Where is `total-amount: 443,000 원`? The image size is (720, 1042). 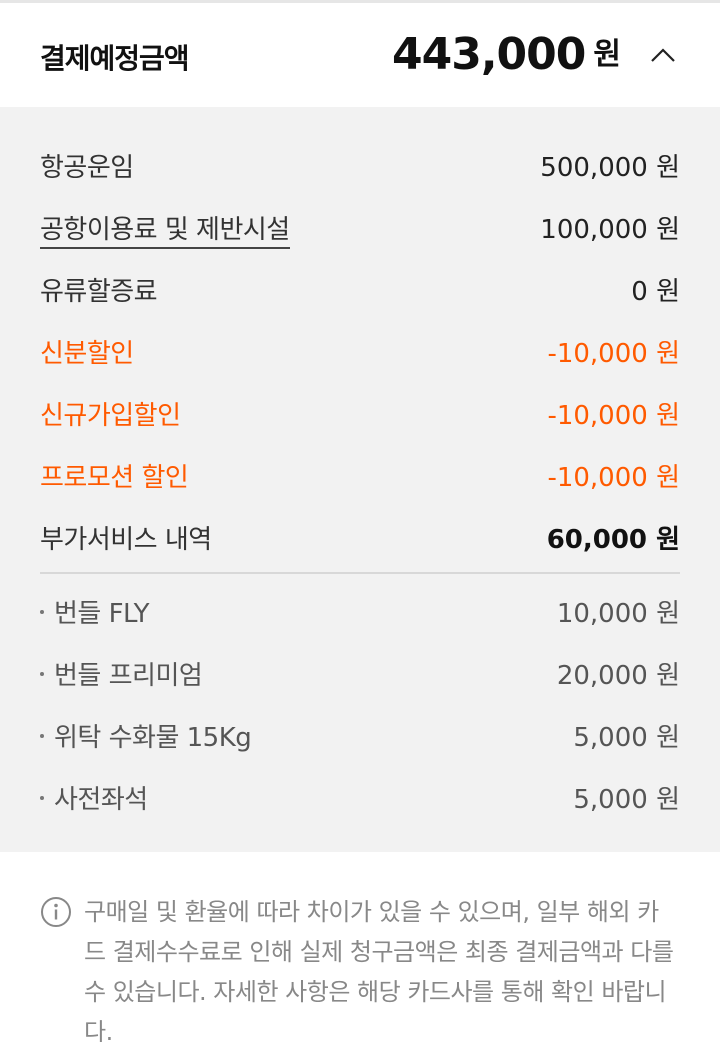
total-amount: 443,000 원 is located at coordinates (506, 54).